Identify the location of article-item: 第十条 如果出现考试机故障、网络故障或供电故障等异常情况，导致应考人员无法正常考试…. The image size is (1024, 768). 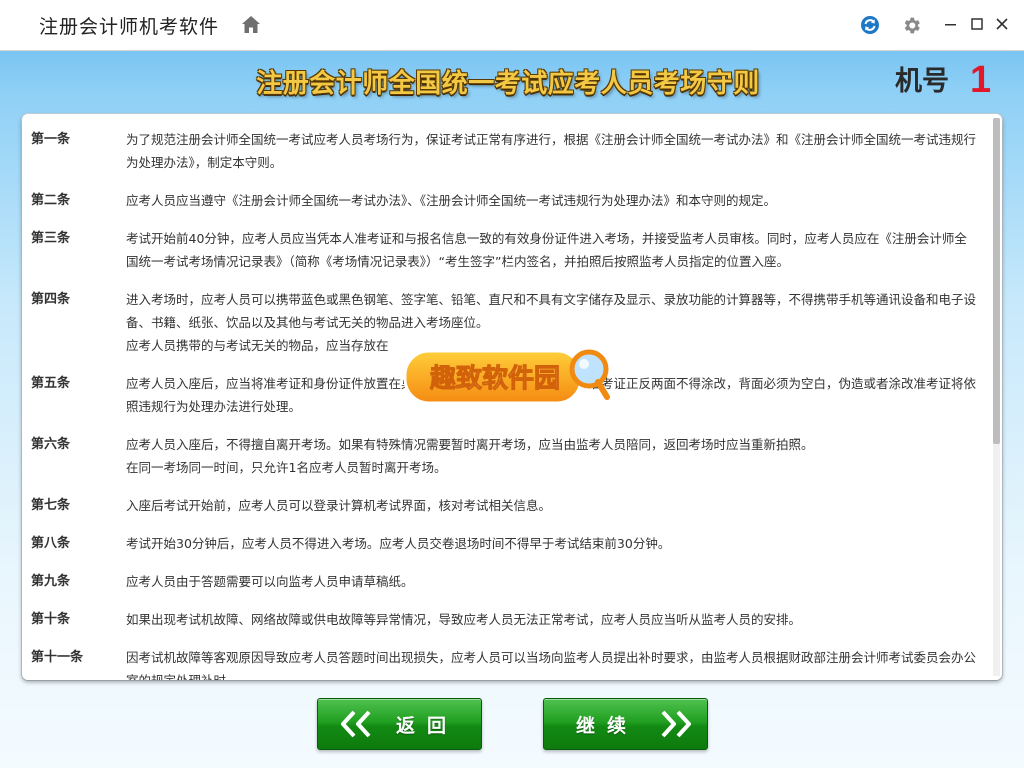
(506, 619).